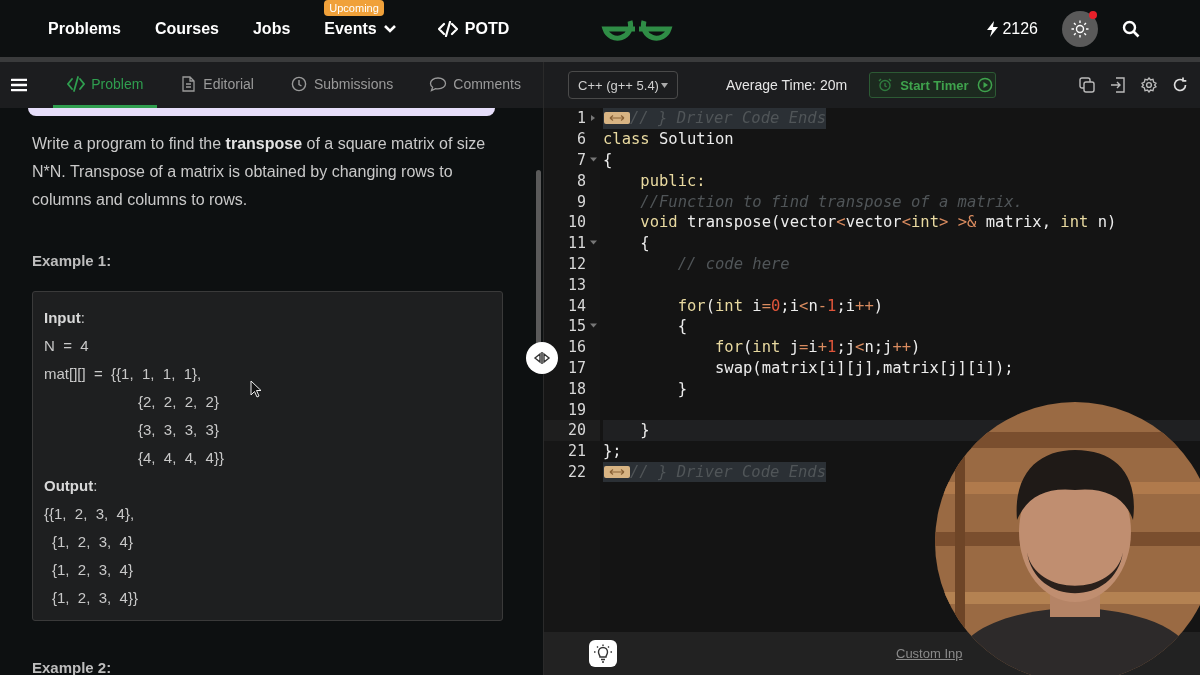 The height and width of the screenshot is (675, 1200). What do you see at coordinates (581, 201) in the screenshot?
I see `line-number: 9` at bounding box center [581, 201].